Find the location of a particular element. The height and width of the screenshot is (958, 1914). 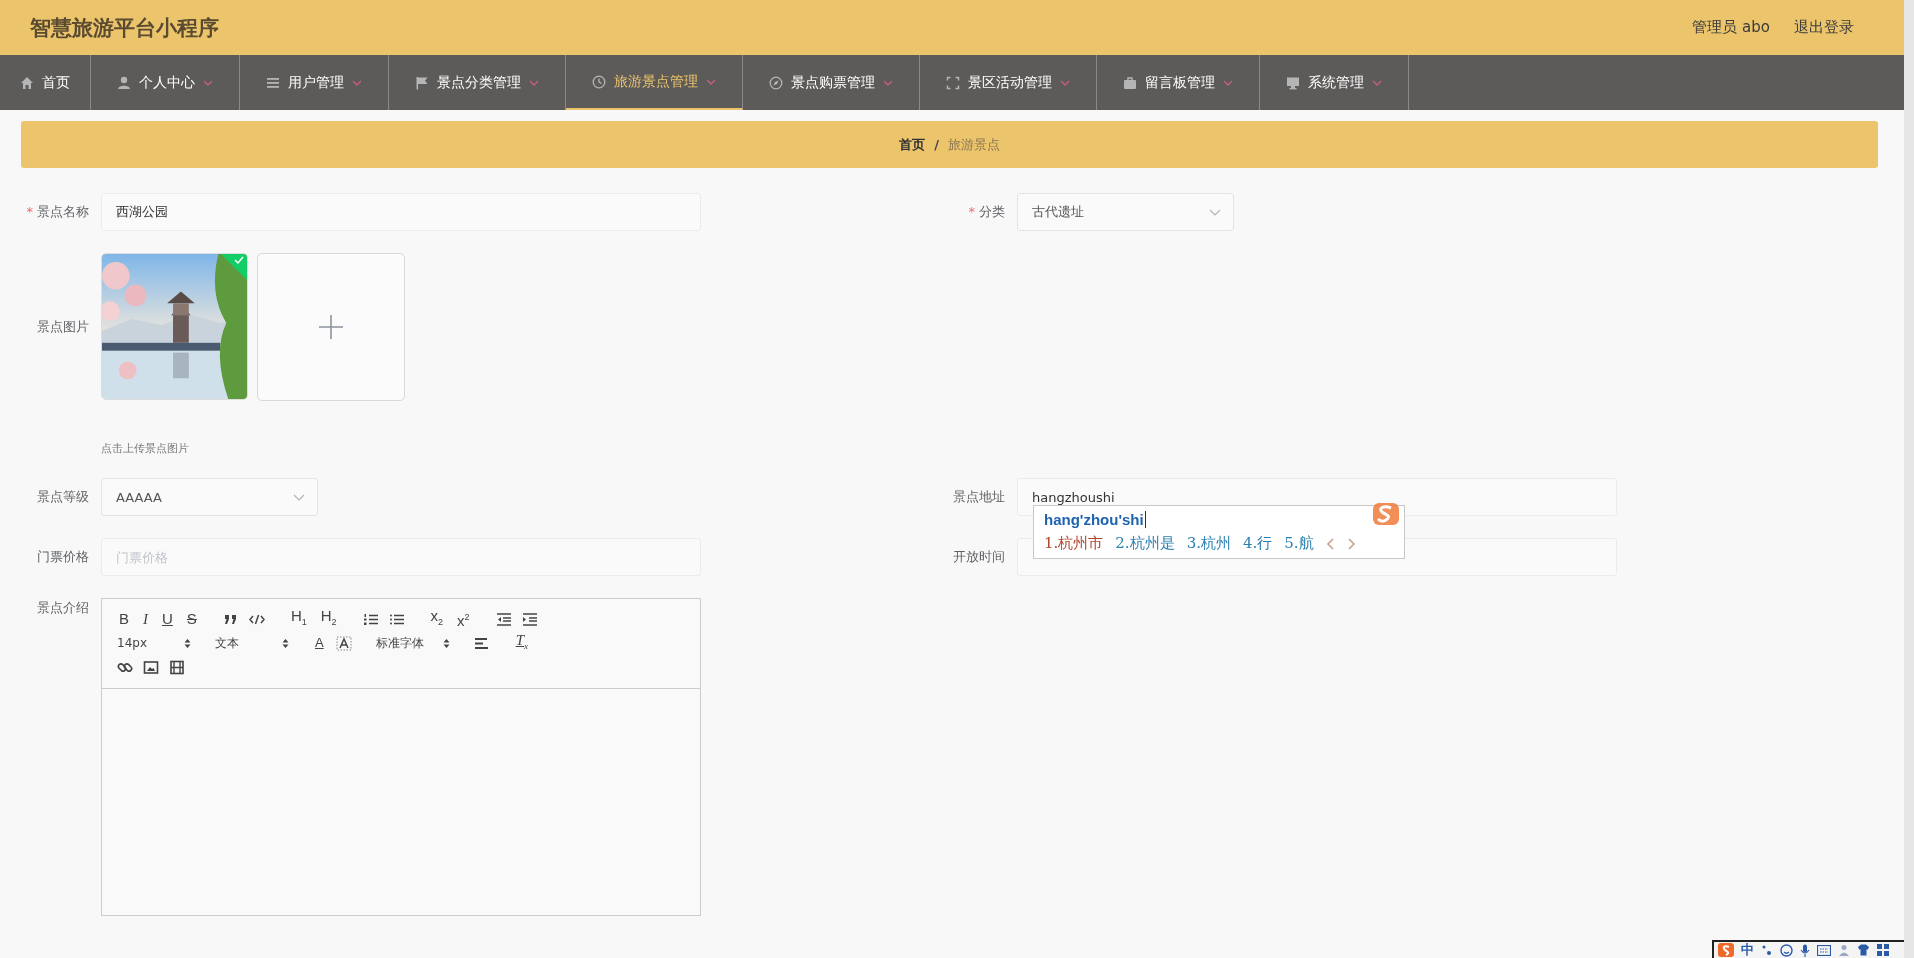

clock-icon is located at coordinates (599, 81).